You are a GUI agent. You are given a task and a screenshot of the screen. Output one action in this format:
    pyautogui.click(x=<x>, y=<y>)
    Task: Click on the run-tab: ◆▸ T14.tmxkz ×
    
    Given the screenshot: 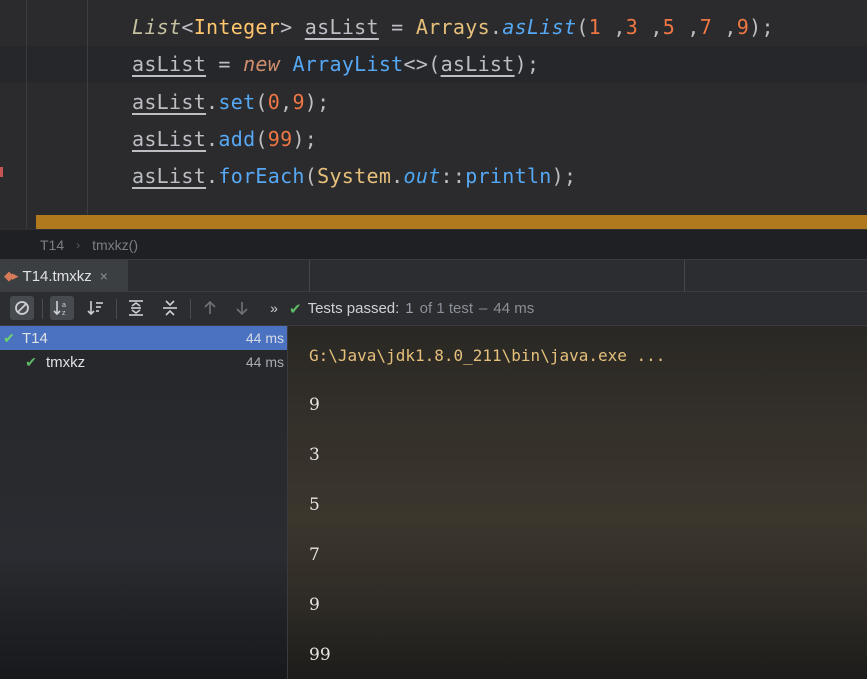 What is the action you would take?
    pyautogui.click(x=64, y=276)
    